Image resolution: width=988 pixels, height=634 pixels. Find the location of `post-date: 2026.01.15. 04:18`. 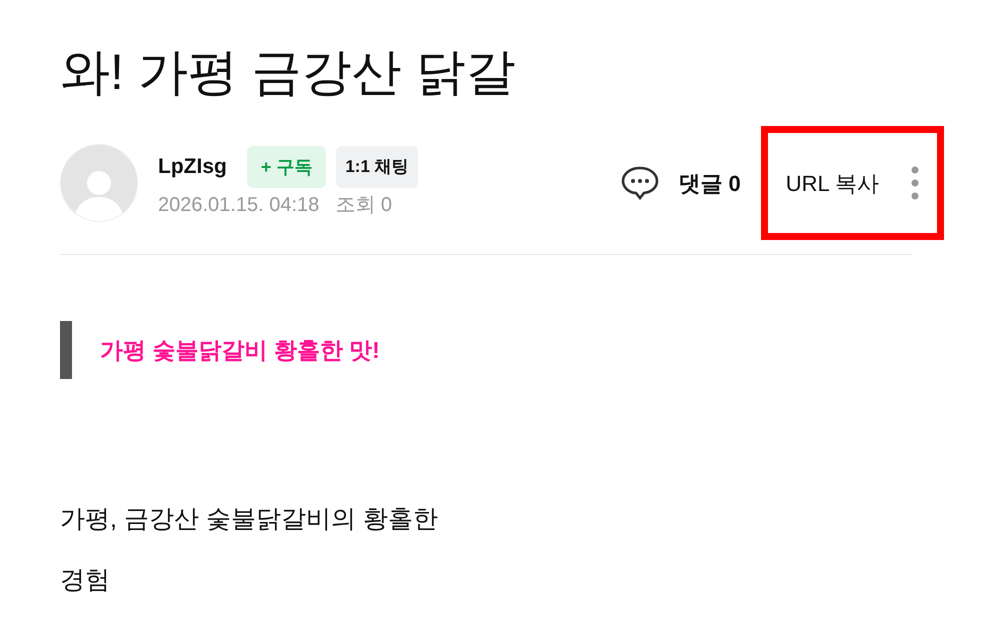

post-date: 2026.01.15. 04:18 is located at coordinates (239, 205).